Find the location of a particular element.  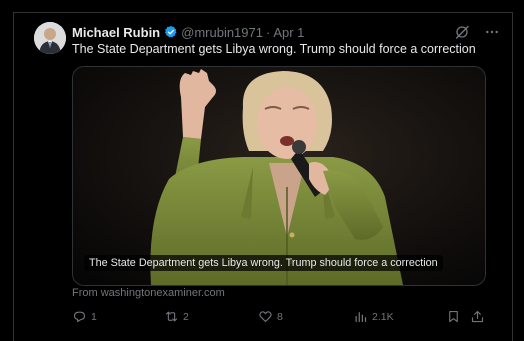

views-count: 2.1K is located at coordinates (383, 316).